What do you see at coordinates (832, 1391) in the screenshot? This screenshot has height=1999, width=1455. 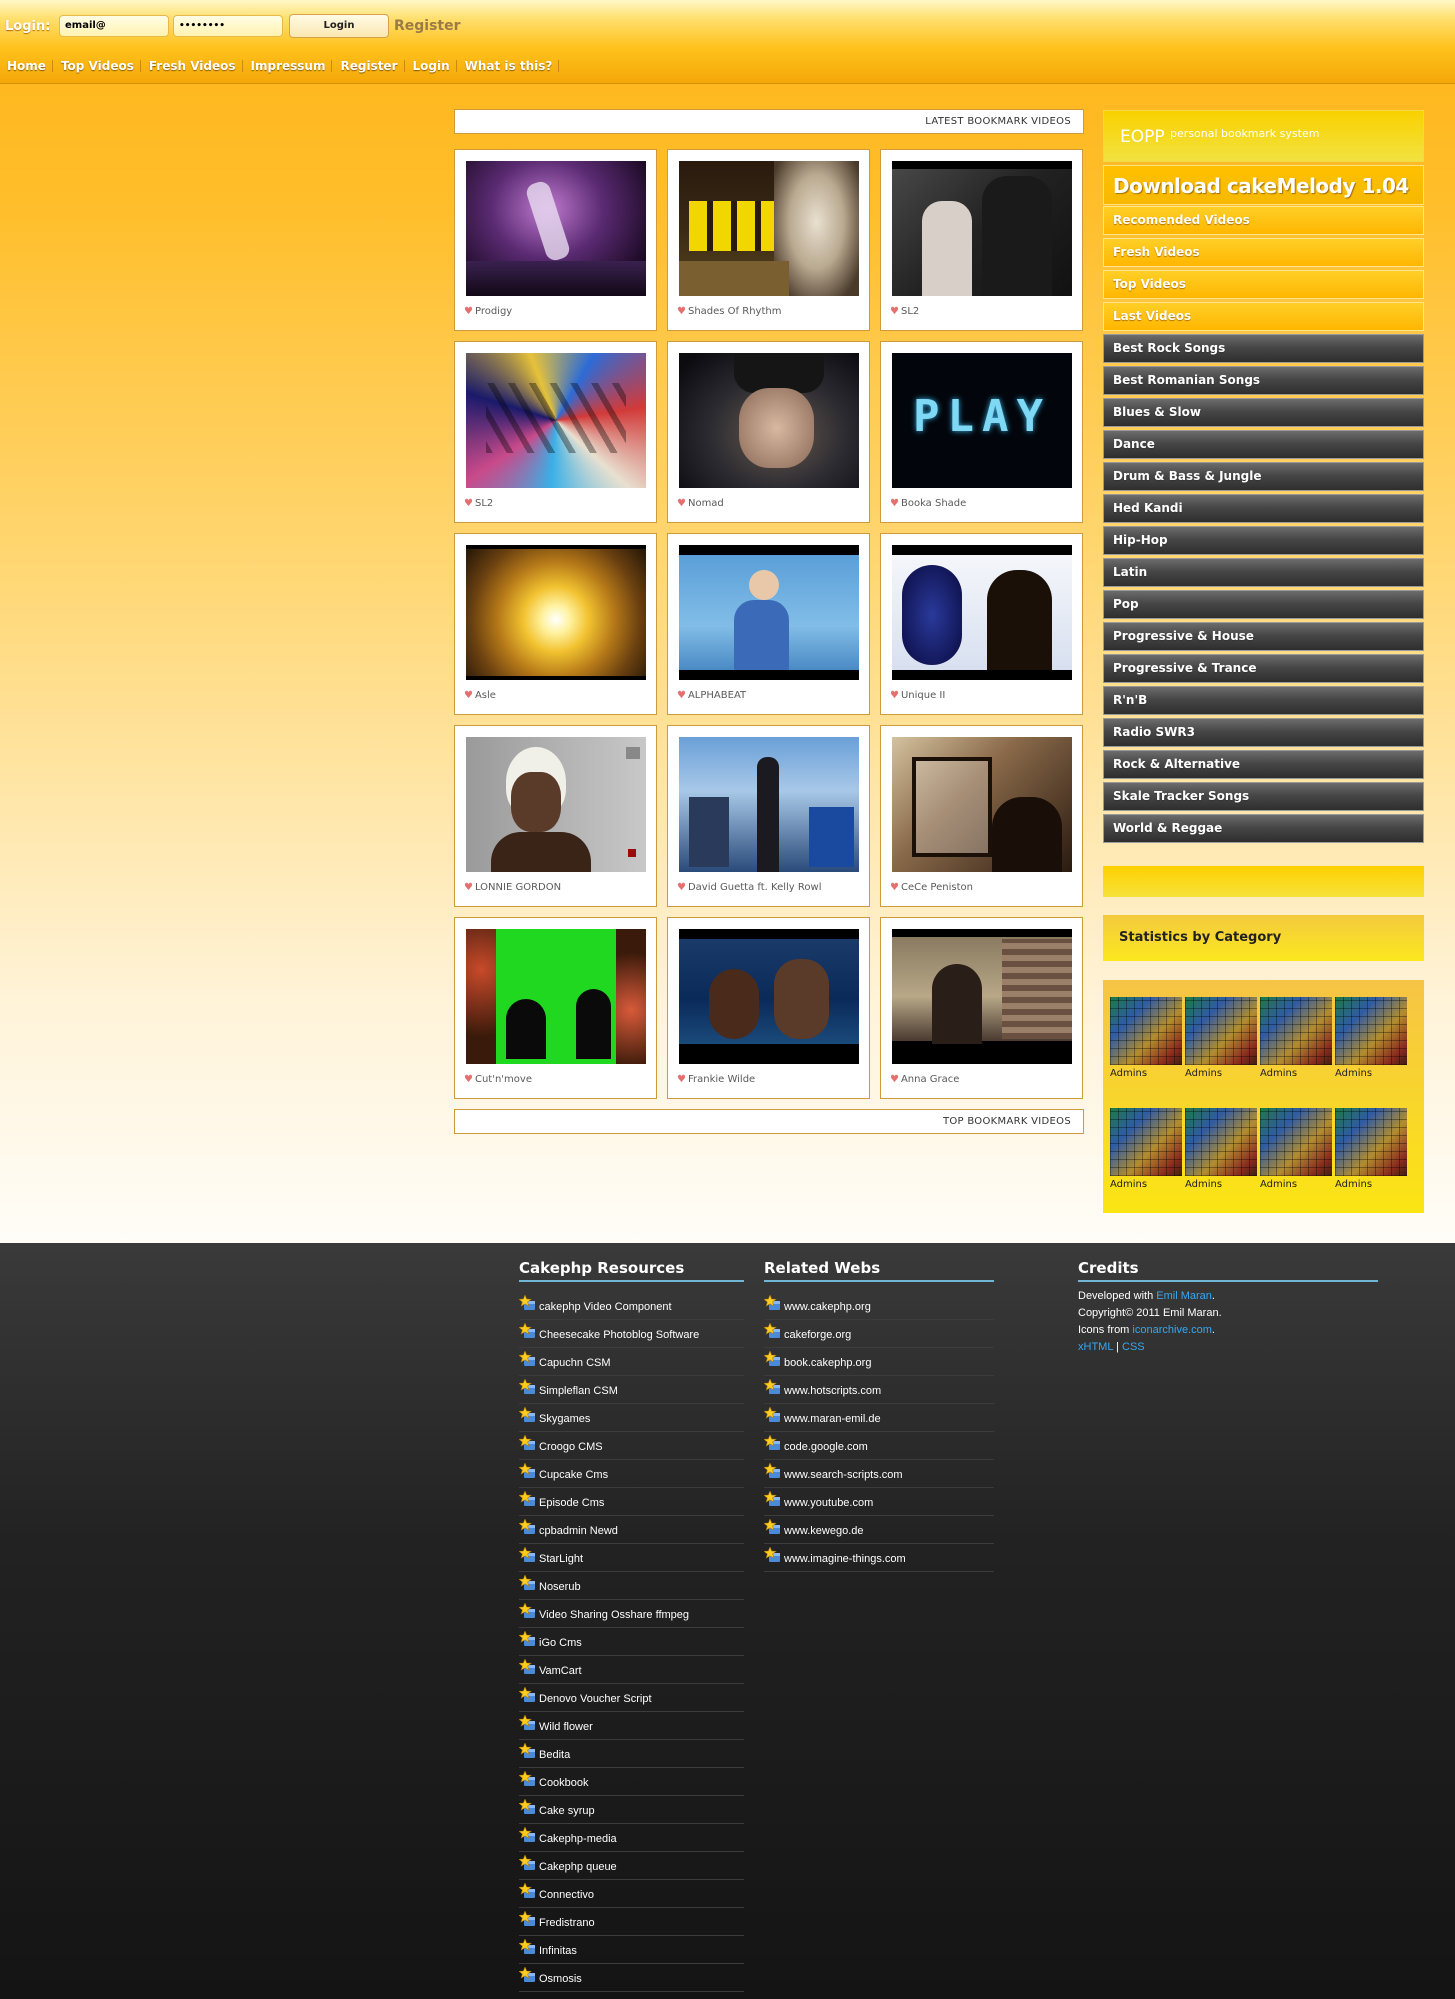 I see `related-link: www.hotscripts.com` at bounding box center [832, 1391].